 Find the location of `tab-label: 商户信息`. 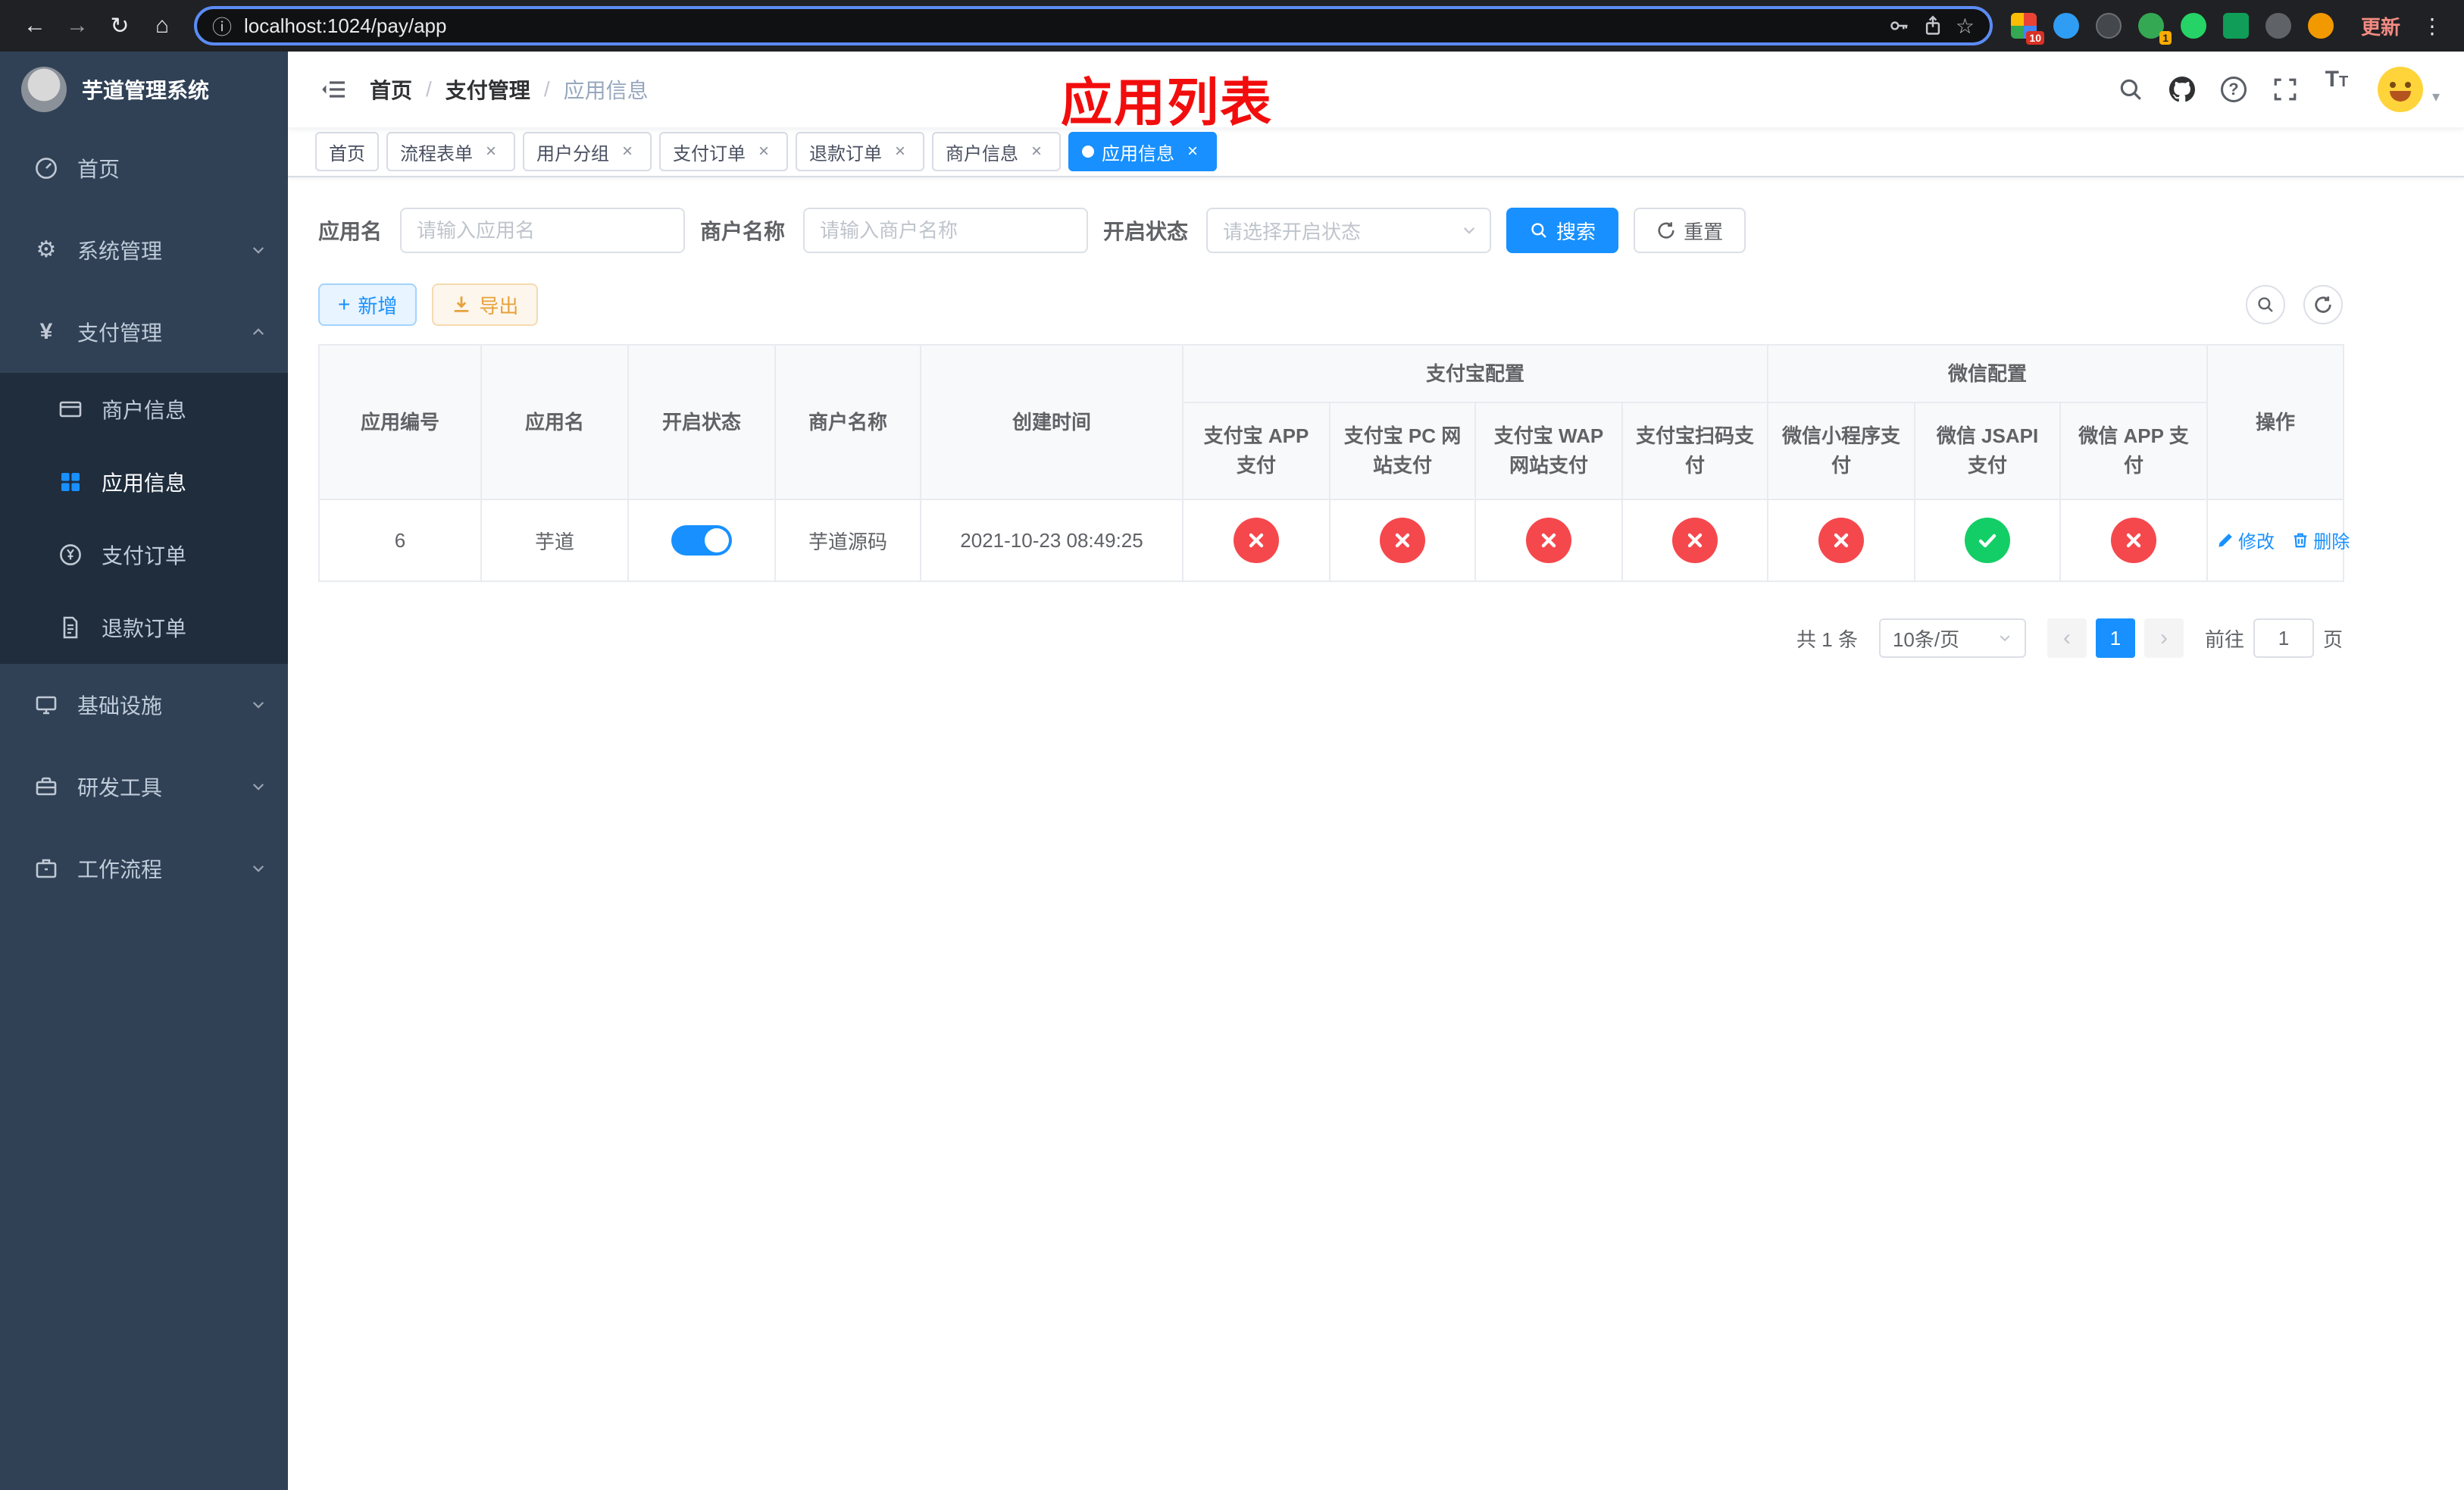

tab-label: 商户信息 is located at coordinates (982, 153).